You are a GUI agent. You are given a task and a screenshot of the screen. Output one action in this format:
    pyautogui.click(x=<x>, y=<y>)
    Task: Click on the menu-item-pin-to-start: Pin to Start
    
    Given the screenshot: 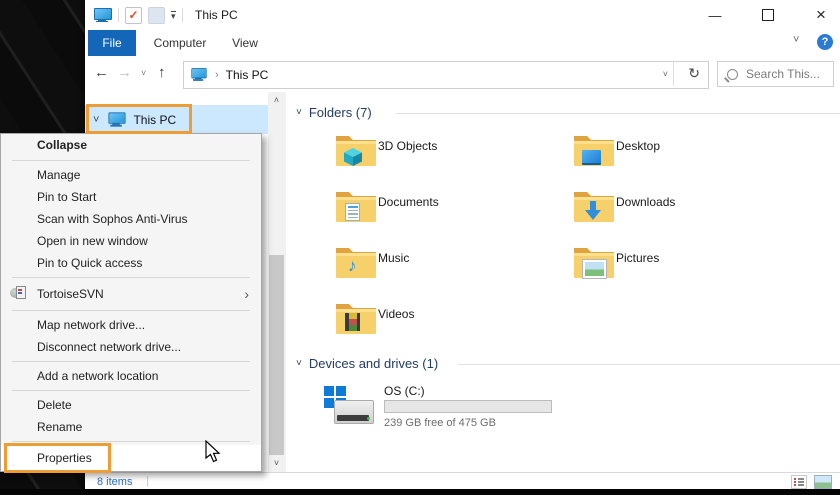 What is the action you would take?
    pyautogui.click(x=131, y=197)
    